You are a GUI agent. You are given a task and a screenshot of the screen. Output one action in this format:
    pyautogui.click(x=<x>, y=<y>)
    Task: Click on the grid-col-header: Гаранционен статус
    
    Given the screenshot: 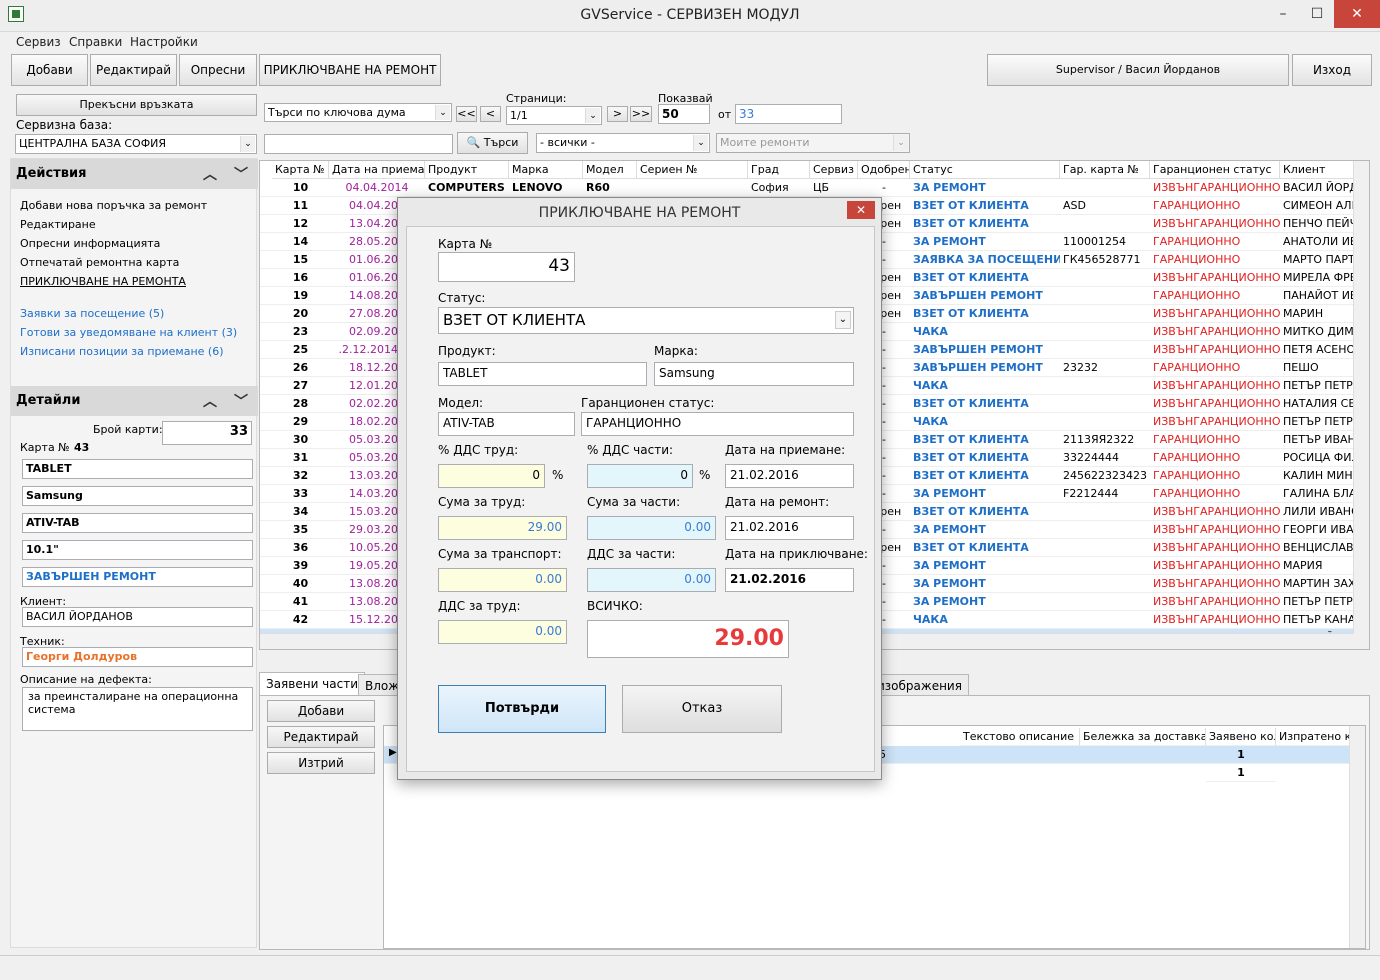 What is the action you would take?
    pyautogui.click(x=1215, y=170)
    